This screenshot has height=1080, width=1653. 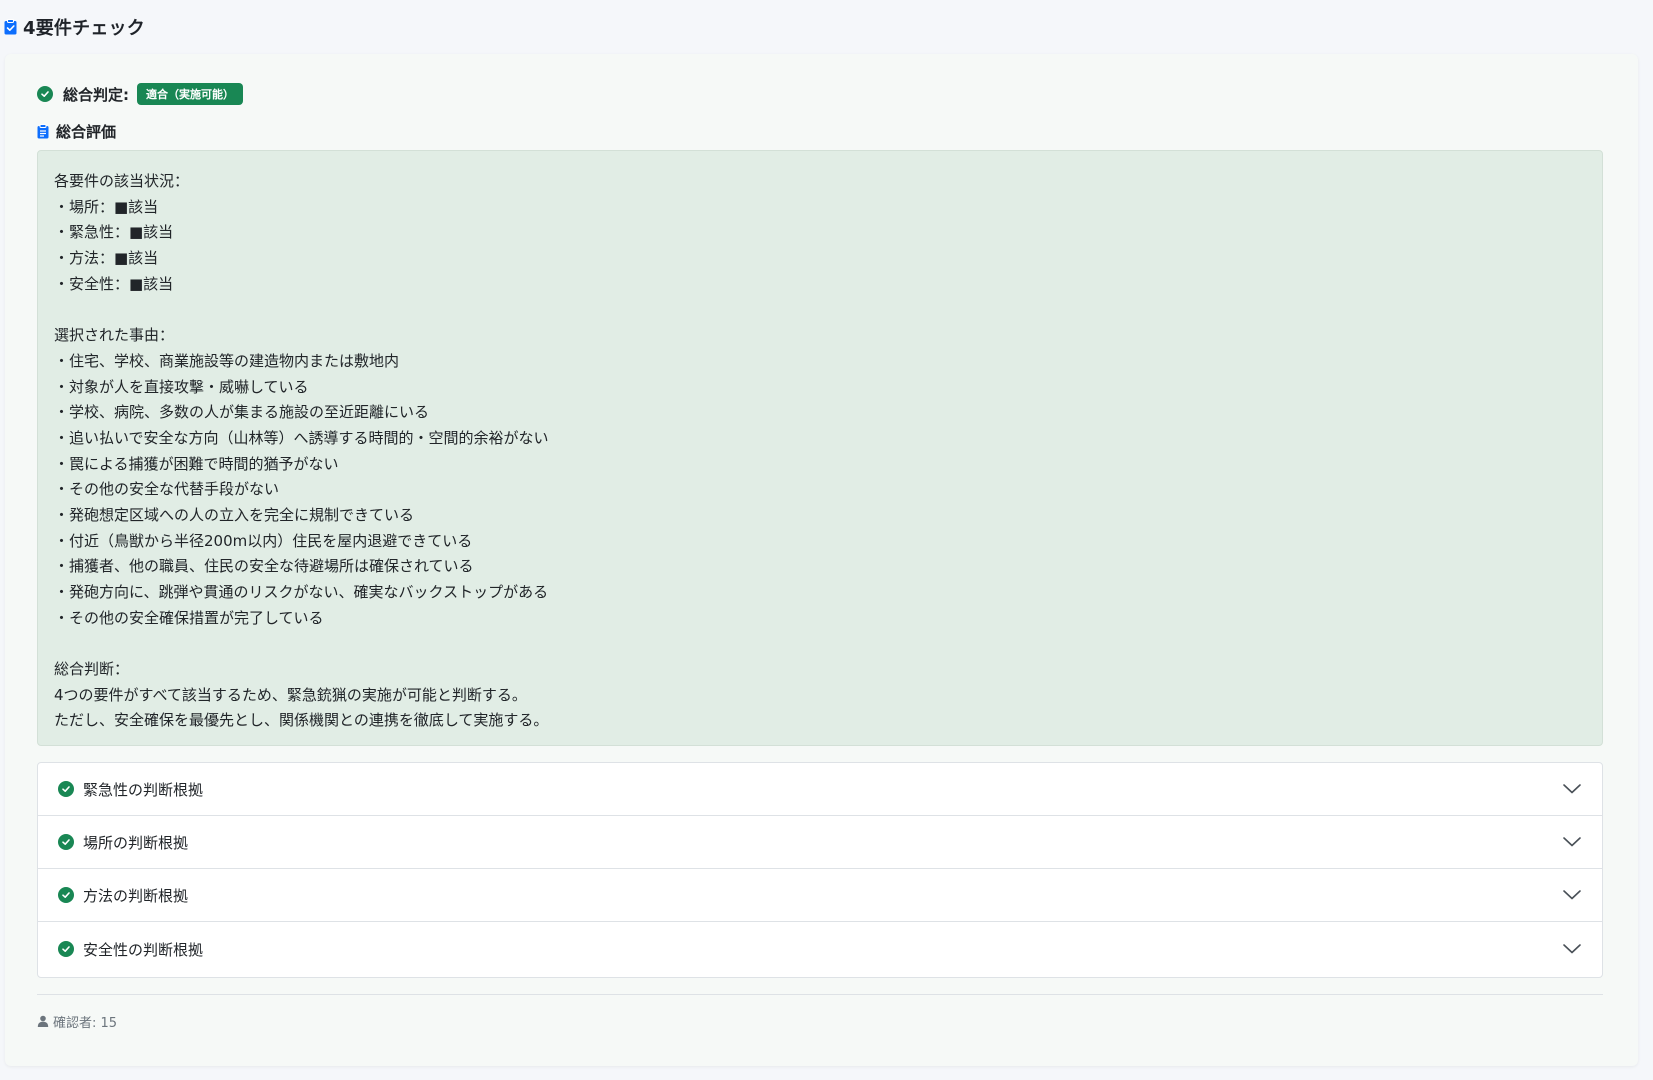 What do you see at coordinates (820, 789) in the screenshot?
I see `accordion-item-urgency: 緊急性の判断根拠` at bounding box center [820, 789].